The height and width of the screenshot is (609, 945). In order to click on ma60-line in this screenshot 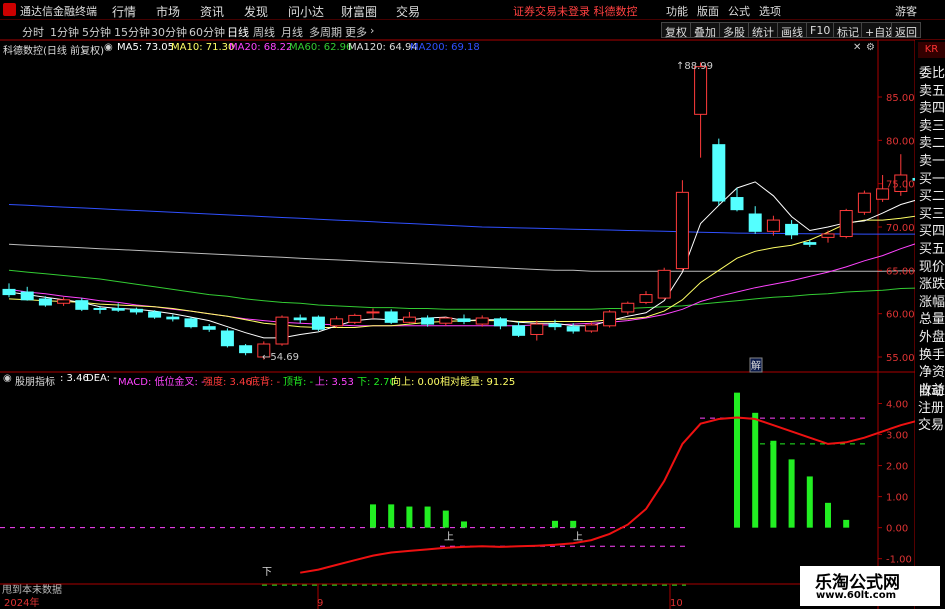, I will do `click(461, 289)`.